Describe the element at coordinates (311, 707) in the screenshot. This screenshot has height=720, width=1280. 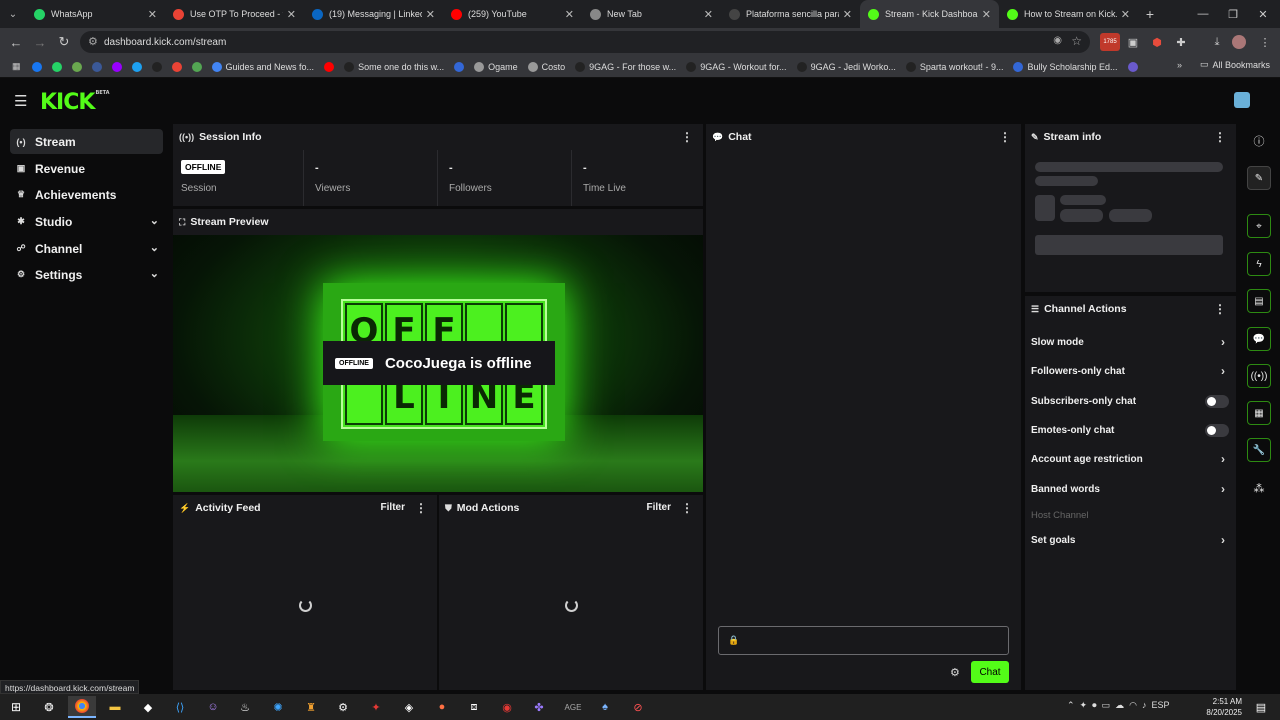
I see `game-icon: ♜` at that location.